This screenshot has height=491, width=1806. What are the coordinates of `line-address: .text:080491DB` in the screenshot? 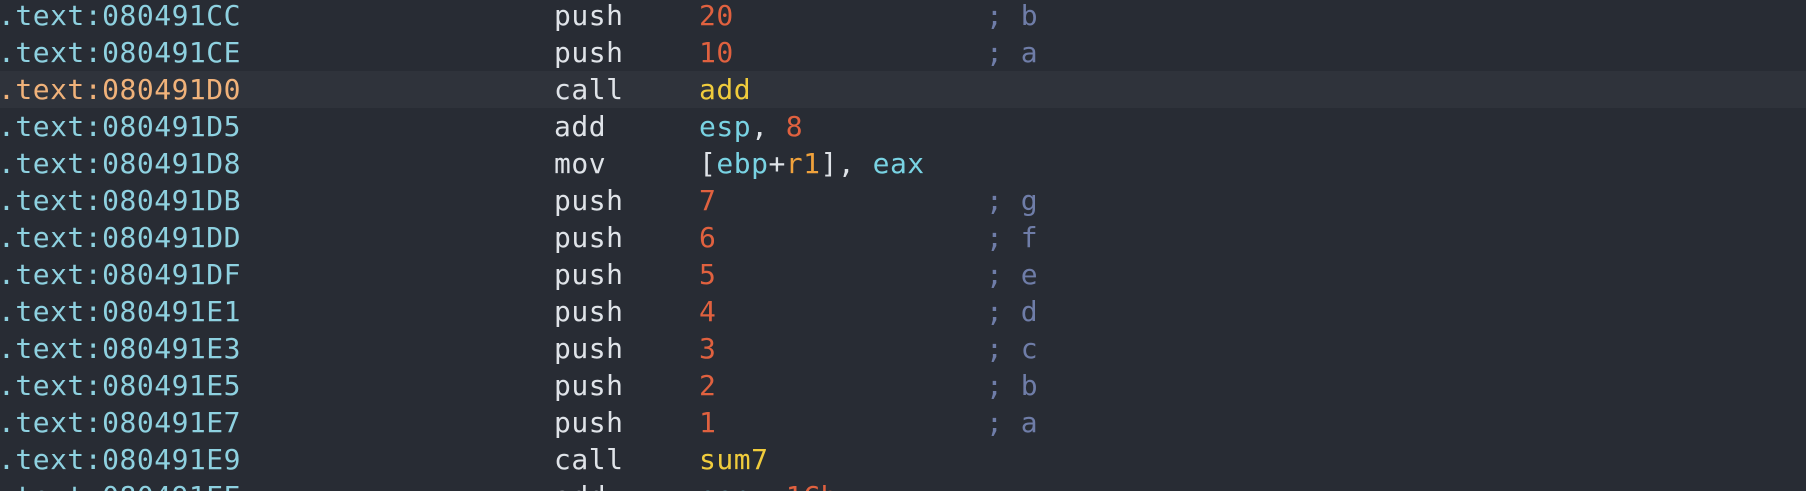 It's located at (120, 200).